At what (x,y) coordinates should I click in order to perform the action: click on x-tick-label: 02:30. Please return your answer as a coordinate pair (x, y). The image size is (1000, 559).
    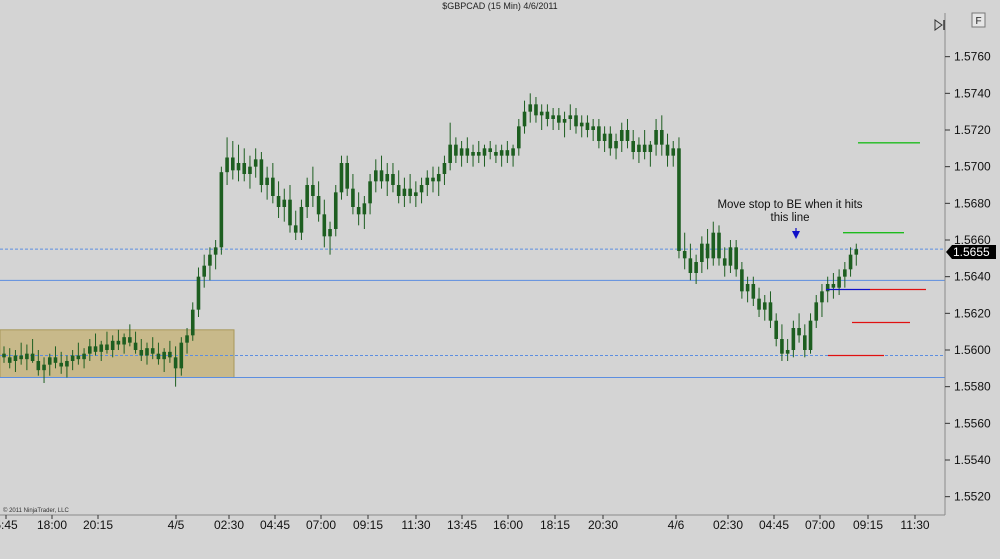
    Looking at the image, I should click on (229, 525).